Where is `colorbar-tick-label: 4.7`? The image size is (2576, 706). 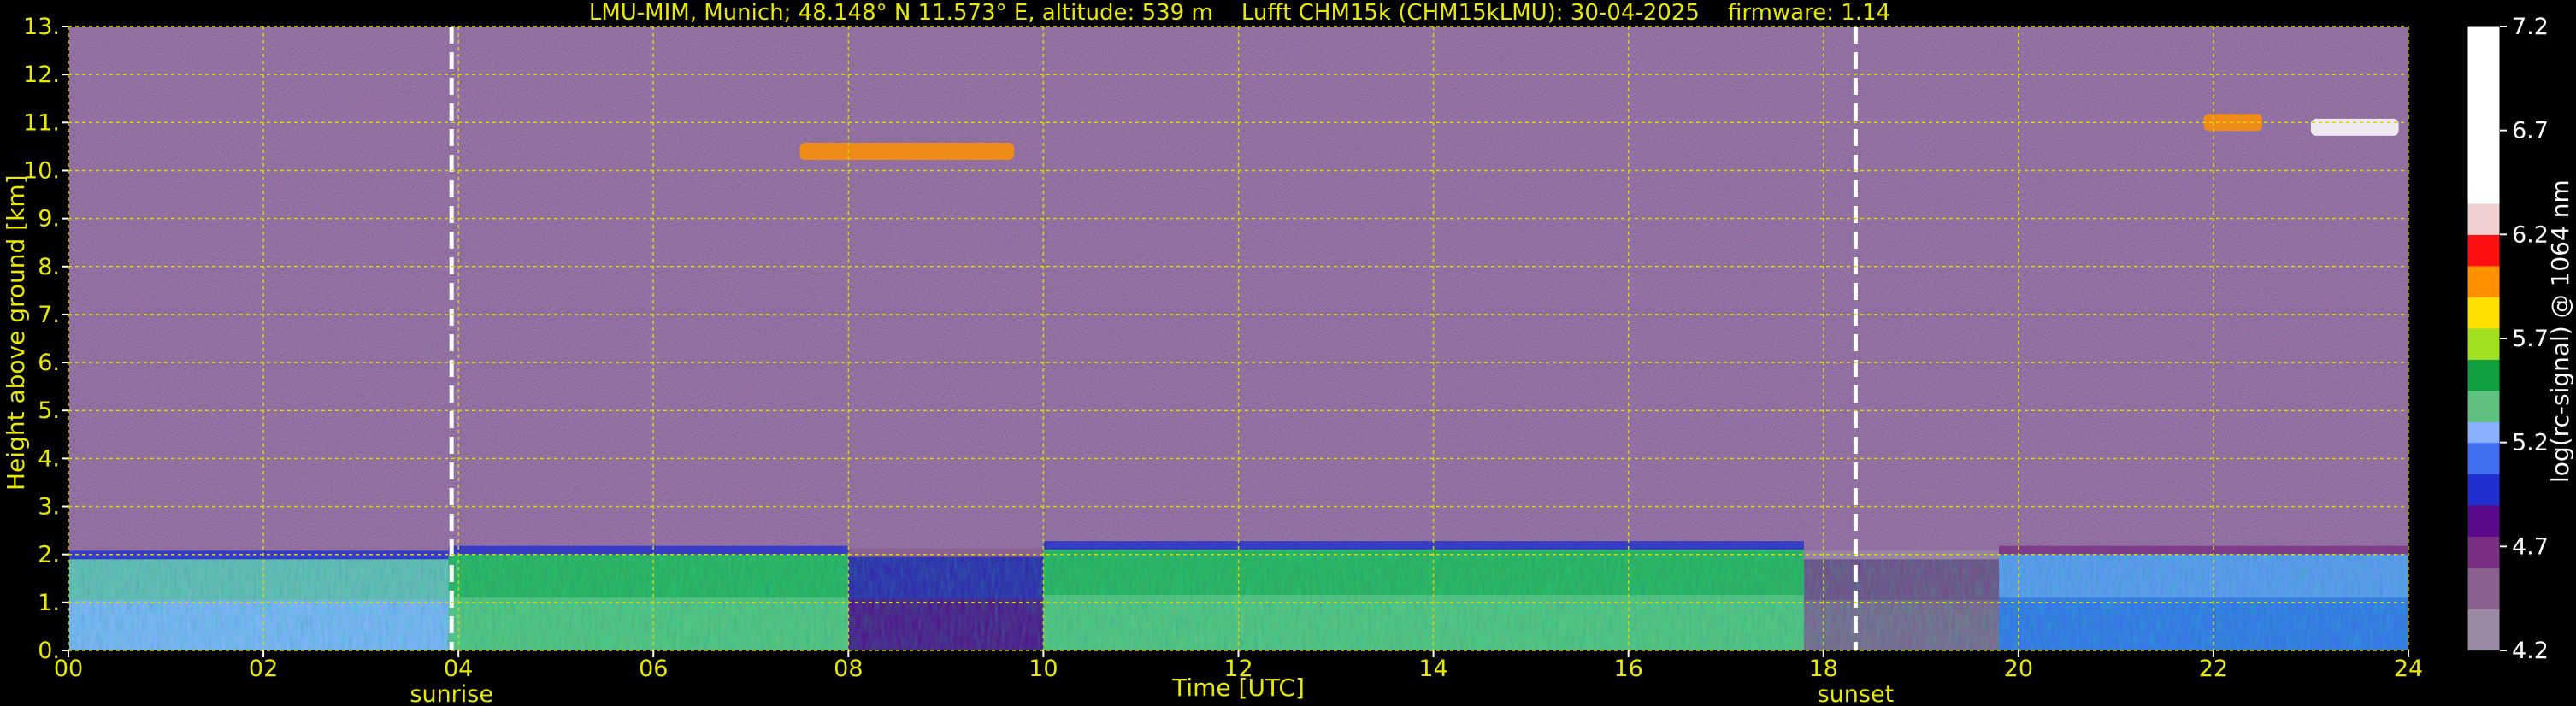
colorbar-tick-label: 4.7 is located at coordinates (2530, 546).